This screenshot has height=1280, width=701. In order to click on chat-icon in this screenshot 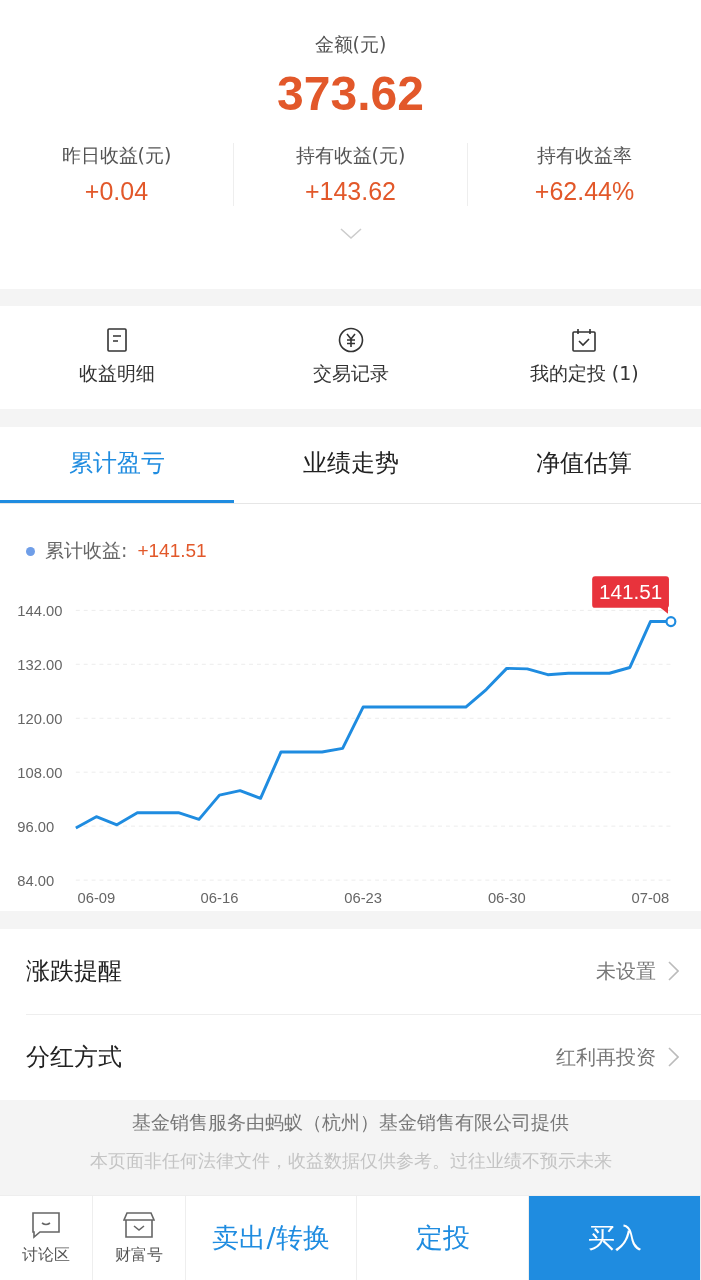, I will do `click(46, 1224)`.